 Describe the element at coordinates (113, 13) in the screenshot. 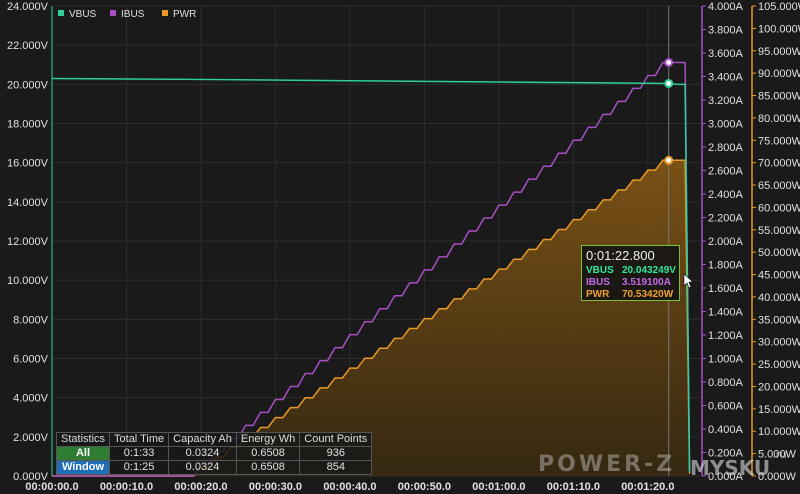

I see `legend-swatch-ibus` at that location.